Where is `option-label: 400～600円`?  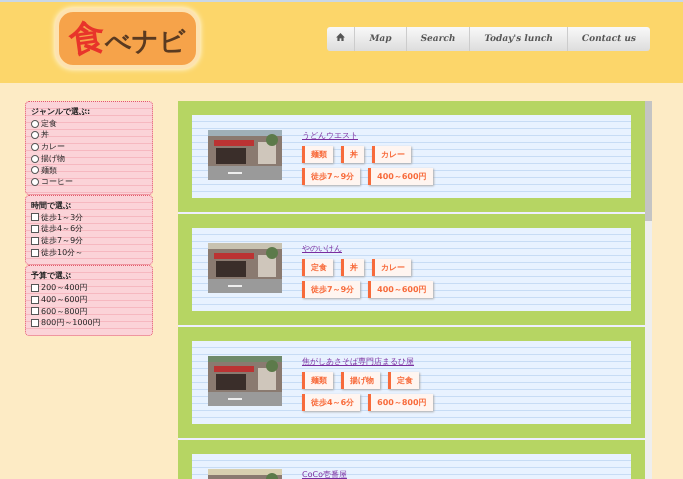
option-label: 400～600円 is located at coordinates (64, 300).